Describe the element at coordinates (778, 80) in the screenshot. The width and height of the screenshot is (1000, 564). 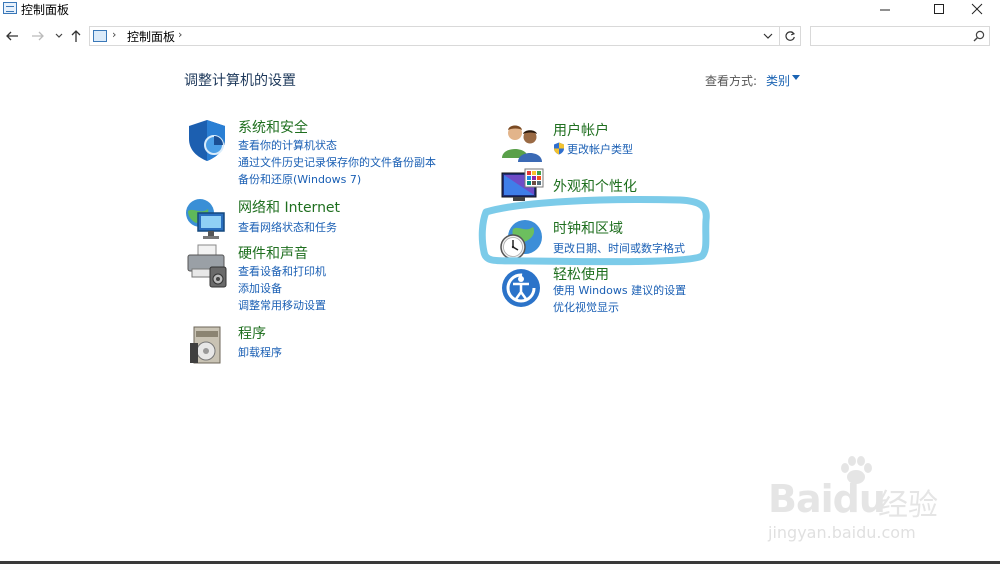
I see `view-by-dropdown: 类别` at that location.